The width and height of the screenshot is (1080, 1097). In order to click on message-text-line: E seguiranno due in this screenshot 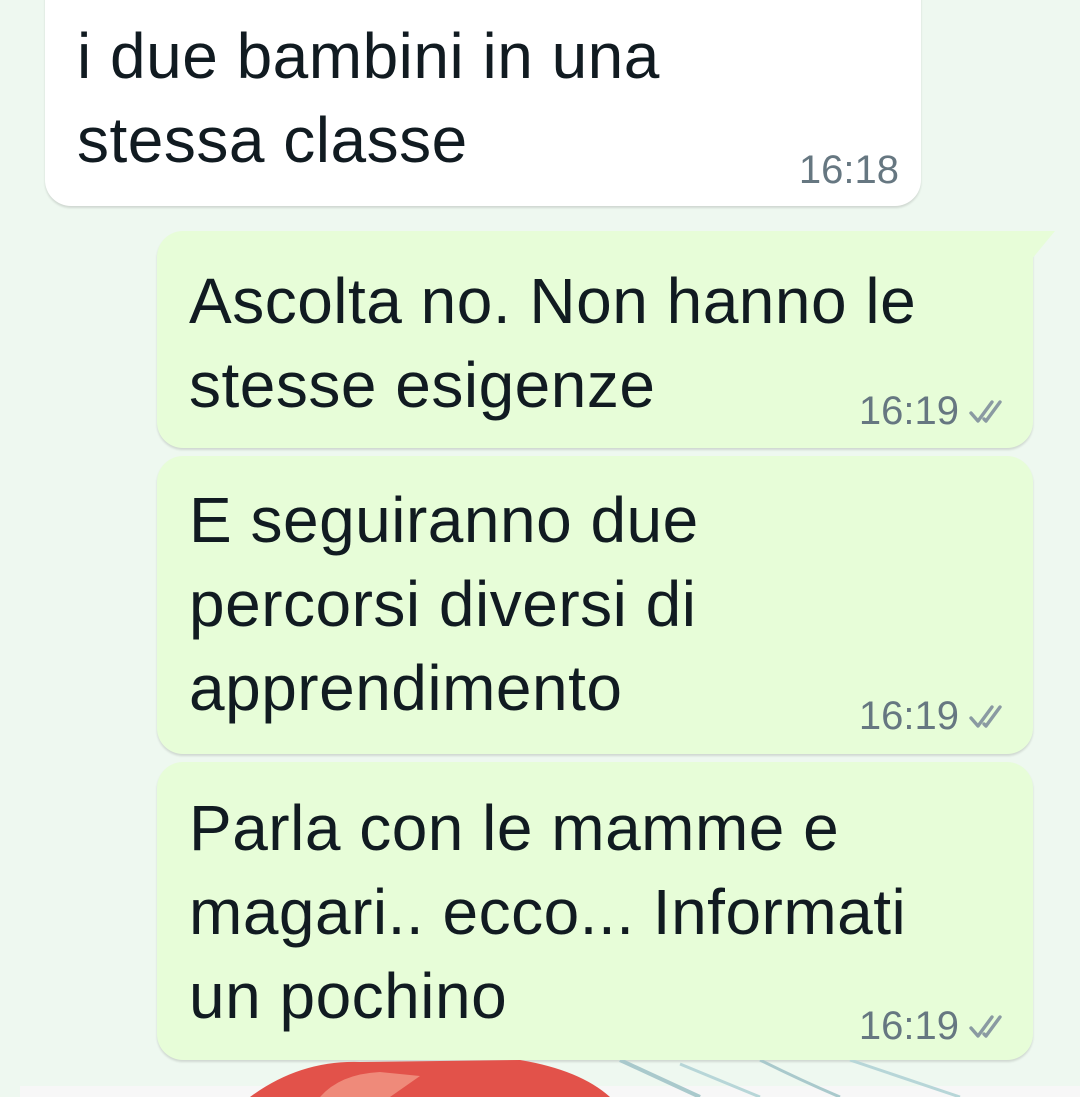, I will do `click(444, 520)`.